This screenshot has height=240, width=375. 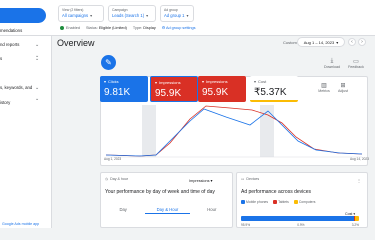 I want to click on devices-legend: Mobile phones Tablets Computers, so click(x=278, y=202).